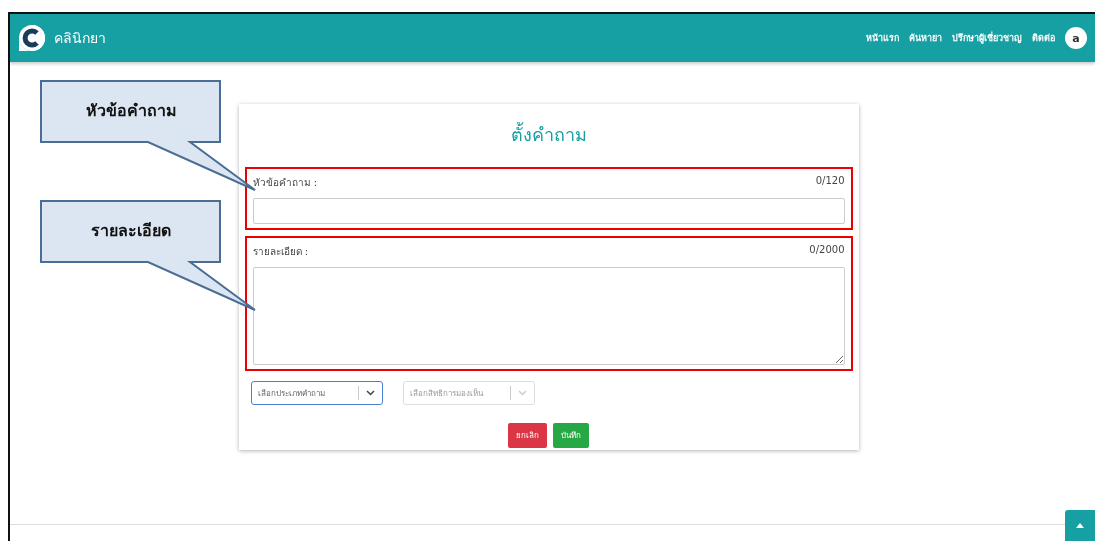  Describe the element at coordinates (32, 38) in the screenshot. I see `logo-icon` at that location.